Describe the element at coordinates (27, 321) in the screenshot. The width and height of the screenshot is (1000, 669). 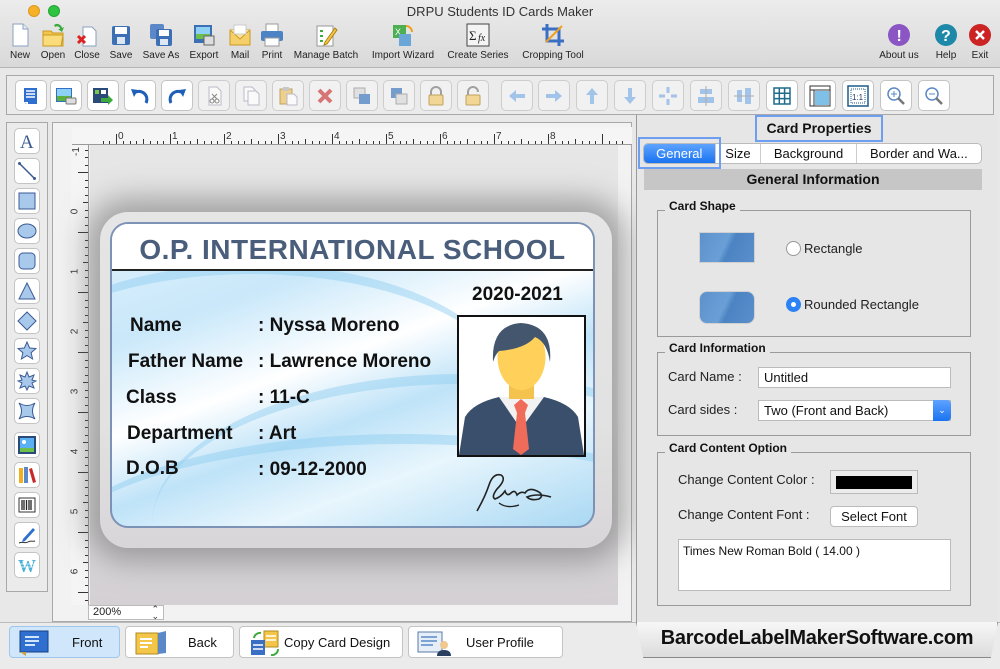
I see `diamond-tool` at that location.